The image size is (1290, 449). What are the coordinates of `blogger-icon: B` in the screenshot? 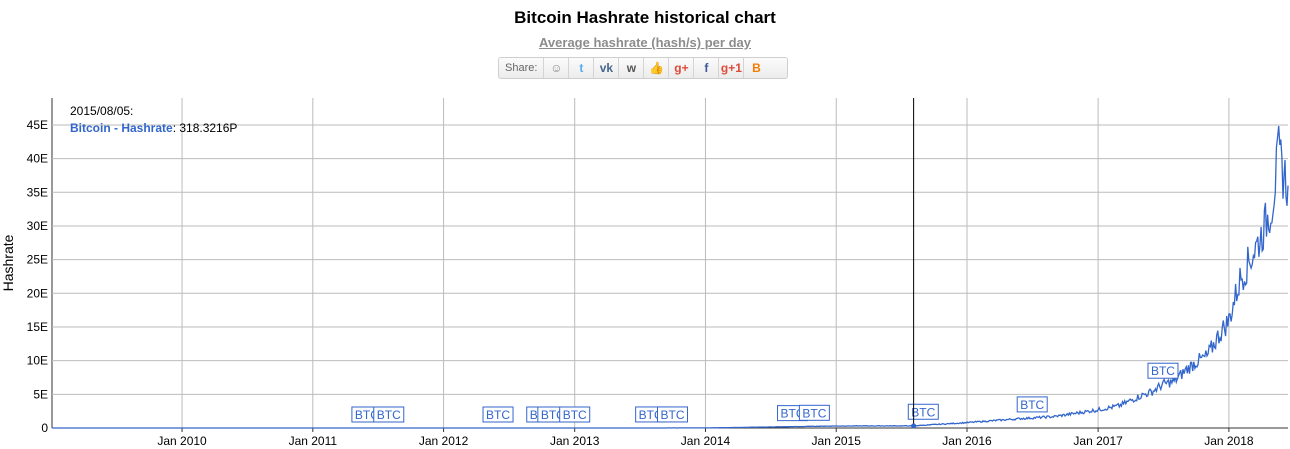 It's located at (756, 68).